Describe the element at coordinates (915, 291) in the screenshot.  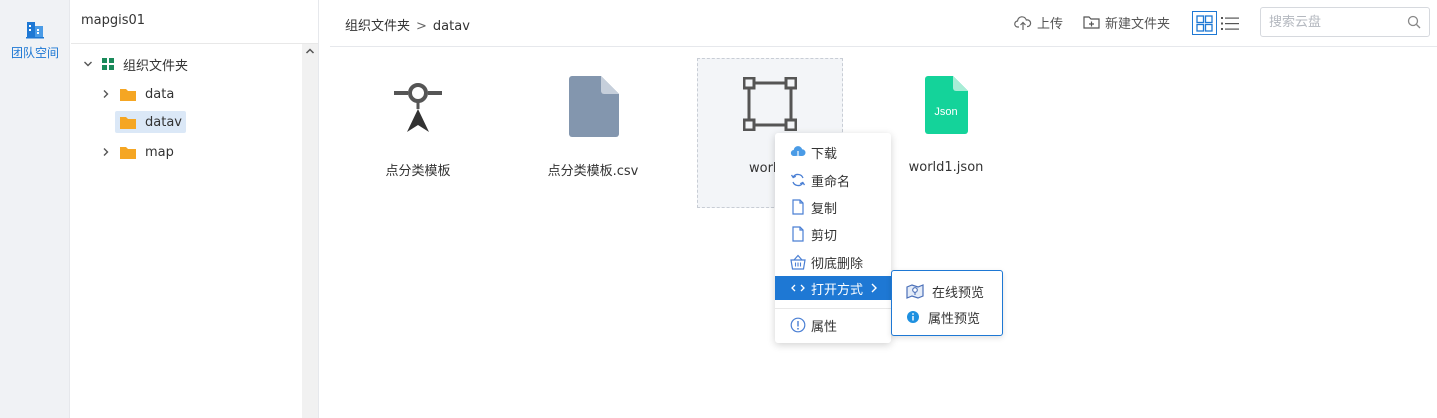
I see `map-preview-icon` at that location.